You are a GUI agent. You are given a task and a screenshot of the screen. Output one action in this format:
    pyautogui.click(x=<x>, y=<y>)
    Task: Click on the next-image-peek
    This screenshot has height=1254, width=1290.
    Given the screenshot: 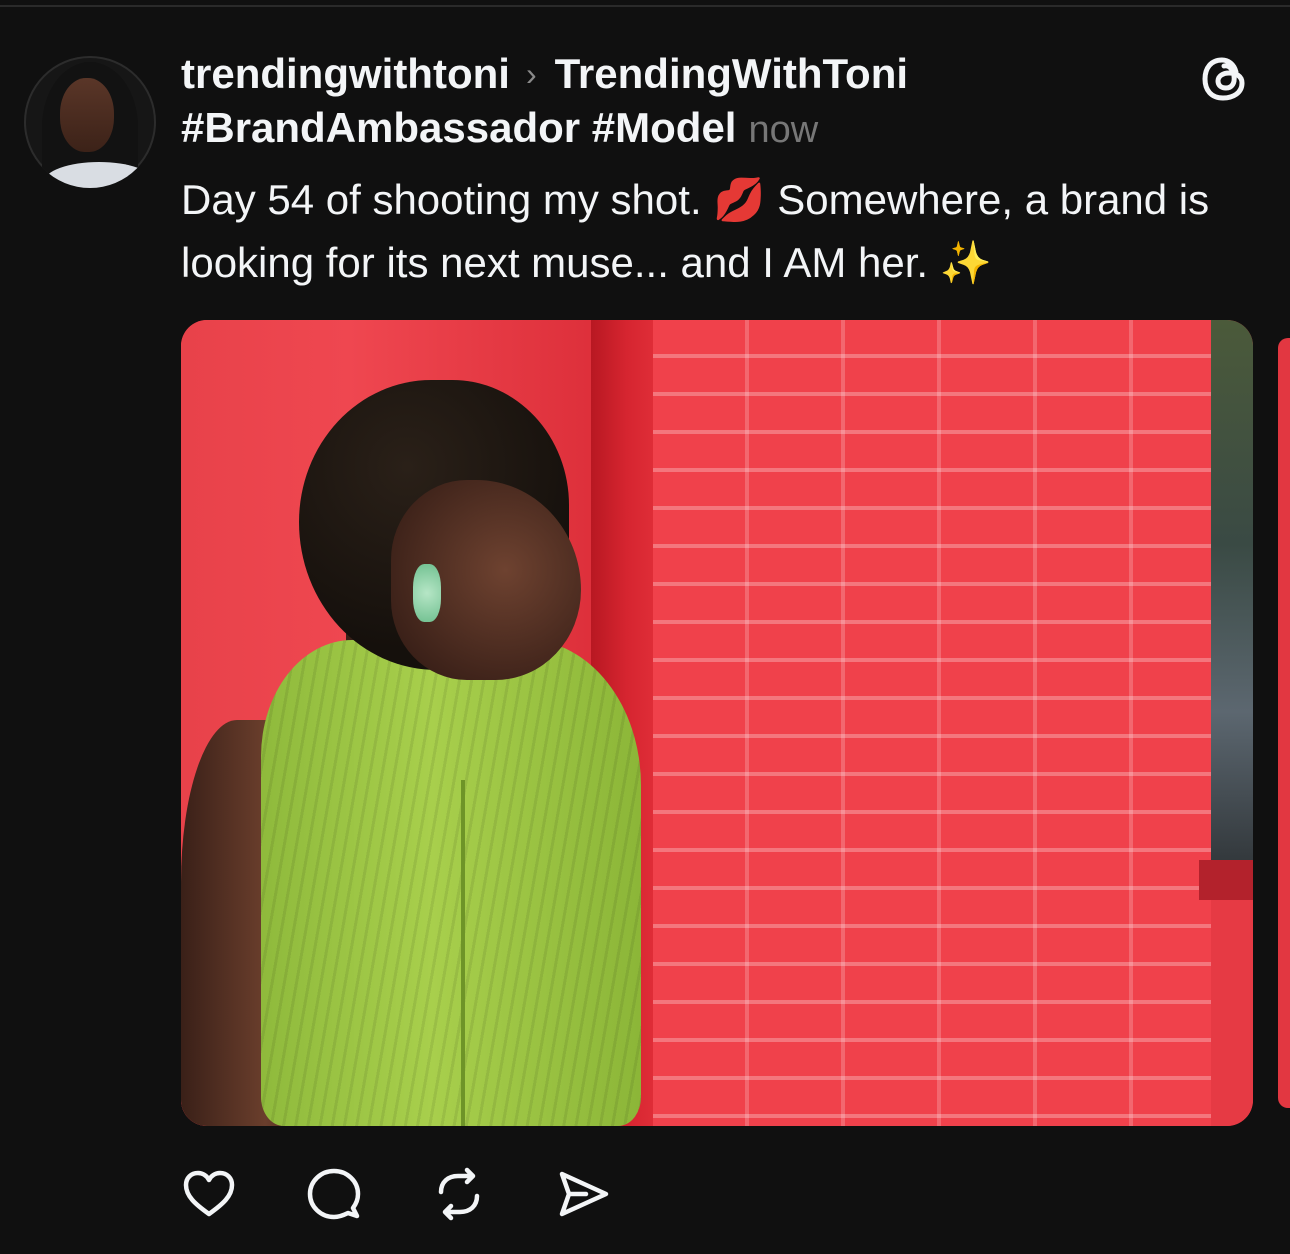 What is the action you would take?
    pyautogui.click(x=1284, y=723)
    